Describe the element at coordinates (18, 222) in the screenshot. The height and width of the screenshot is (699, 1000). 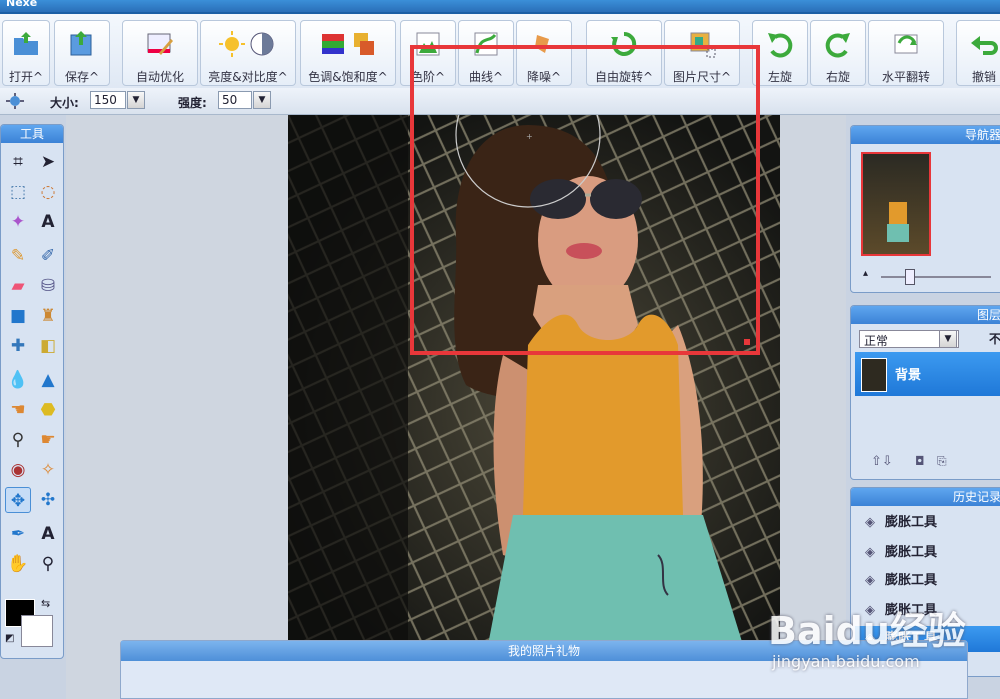
I see `magic-wand-icon: ✦` at that location.